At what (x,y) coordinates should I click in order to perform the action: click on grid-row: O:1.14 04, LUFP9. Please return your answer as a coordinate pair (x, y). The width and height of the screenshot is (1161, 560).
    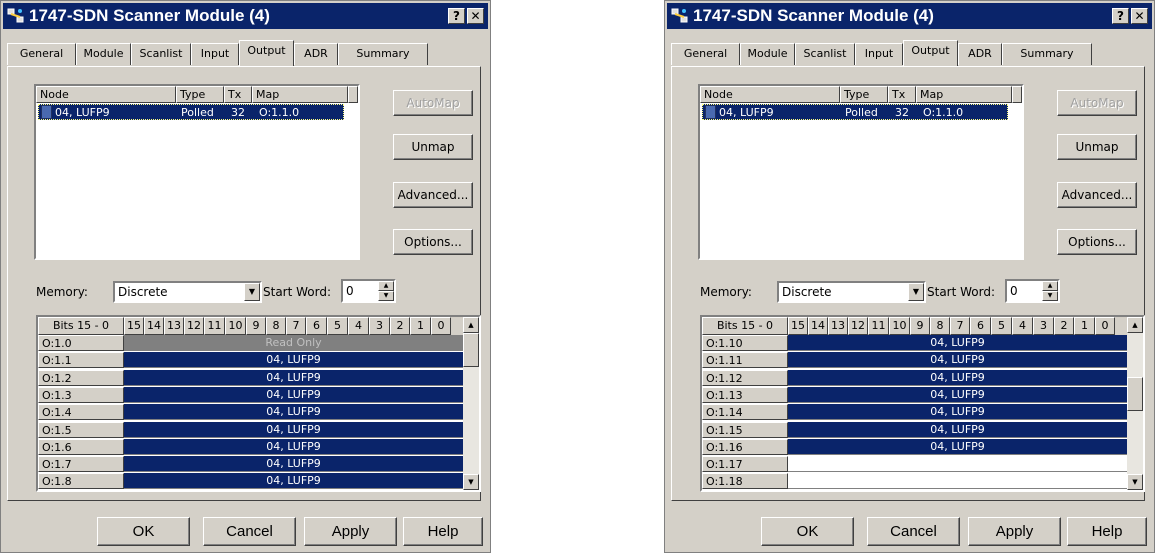
    Looking at the image, I should click on (914, 412).